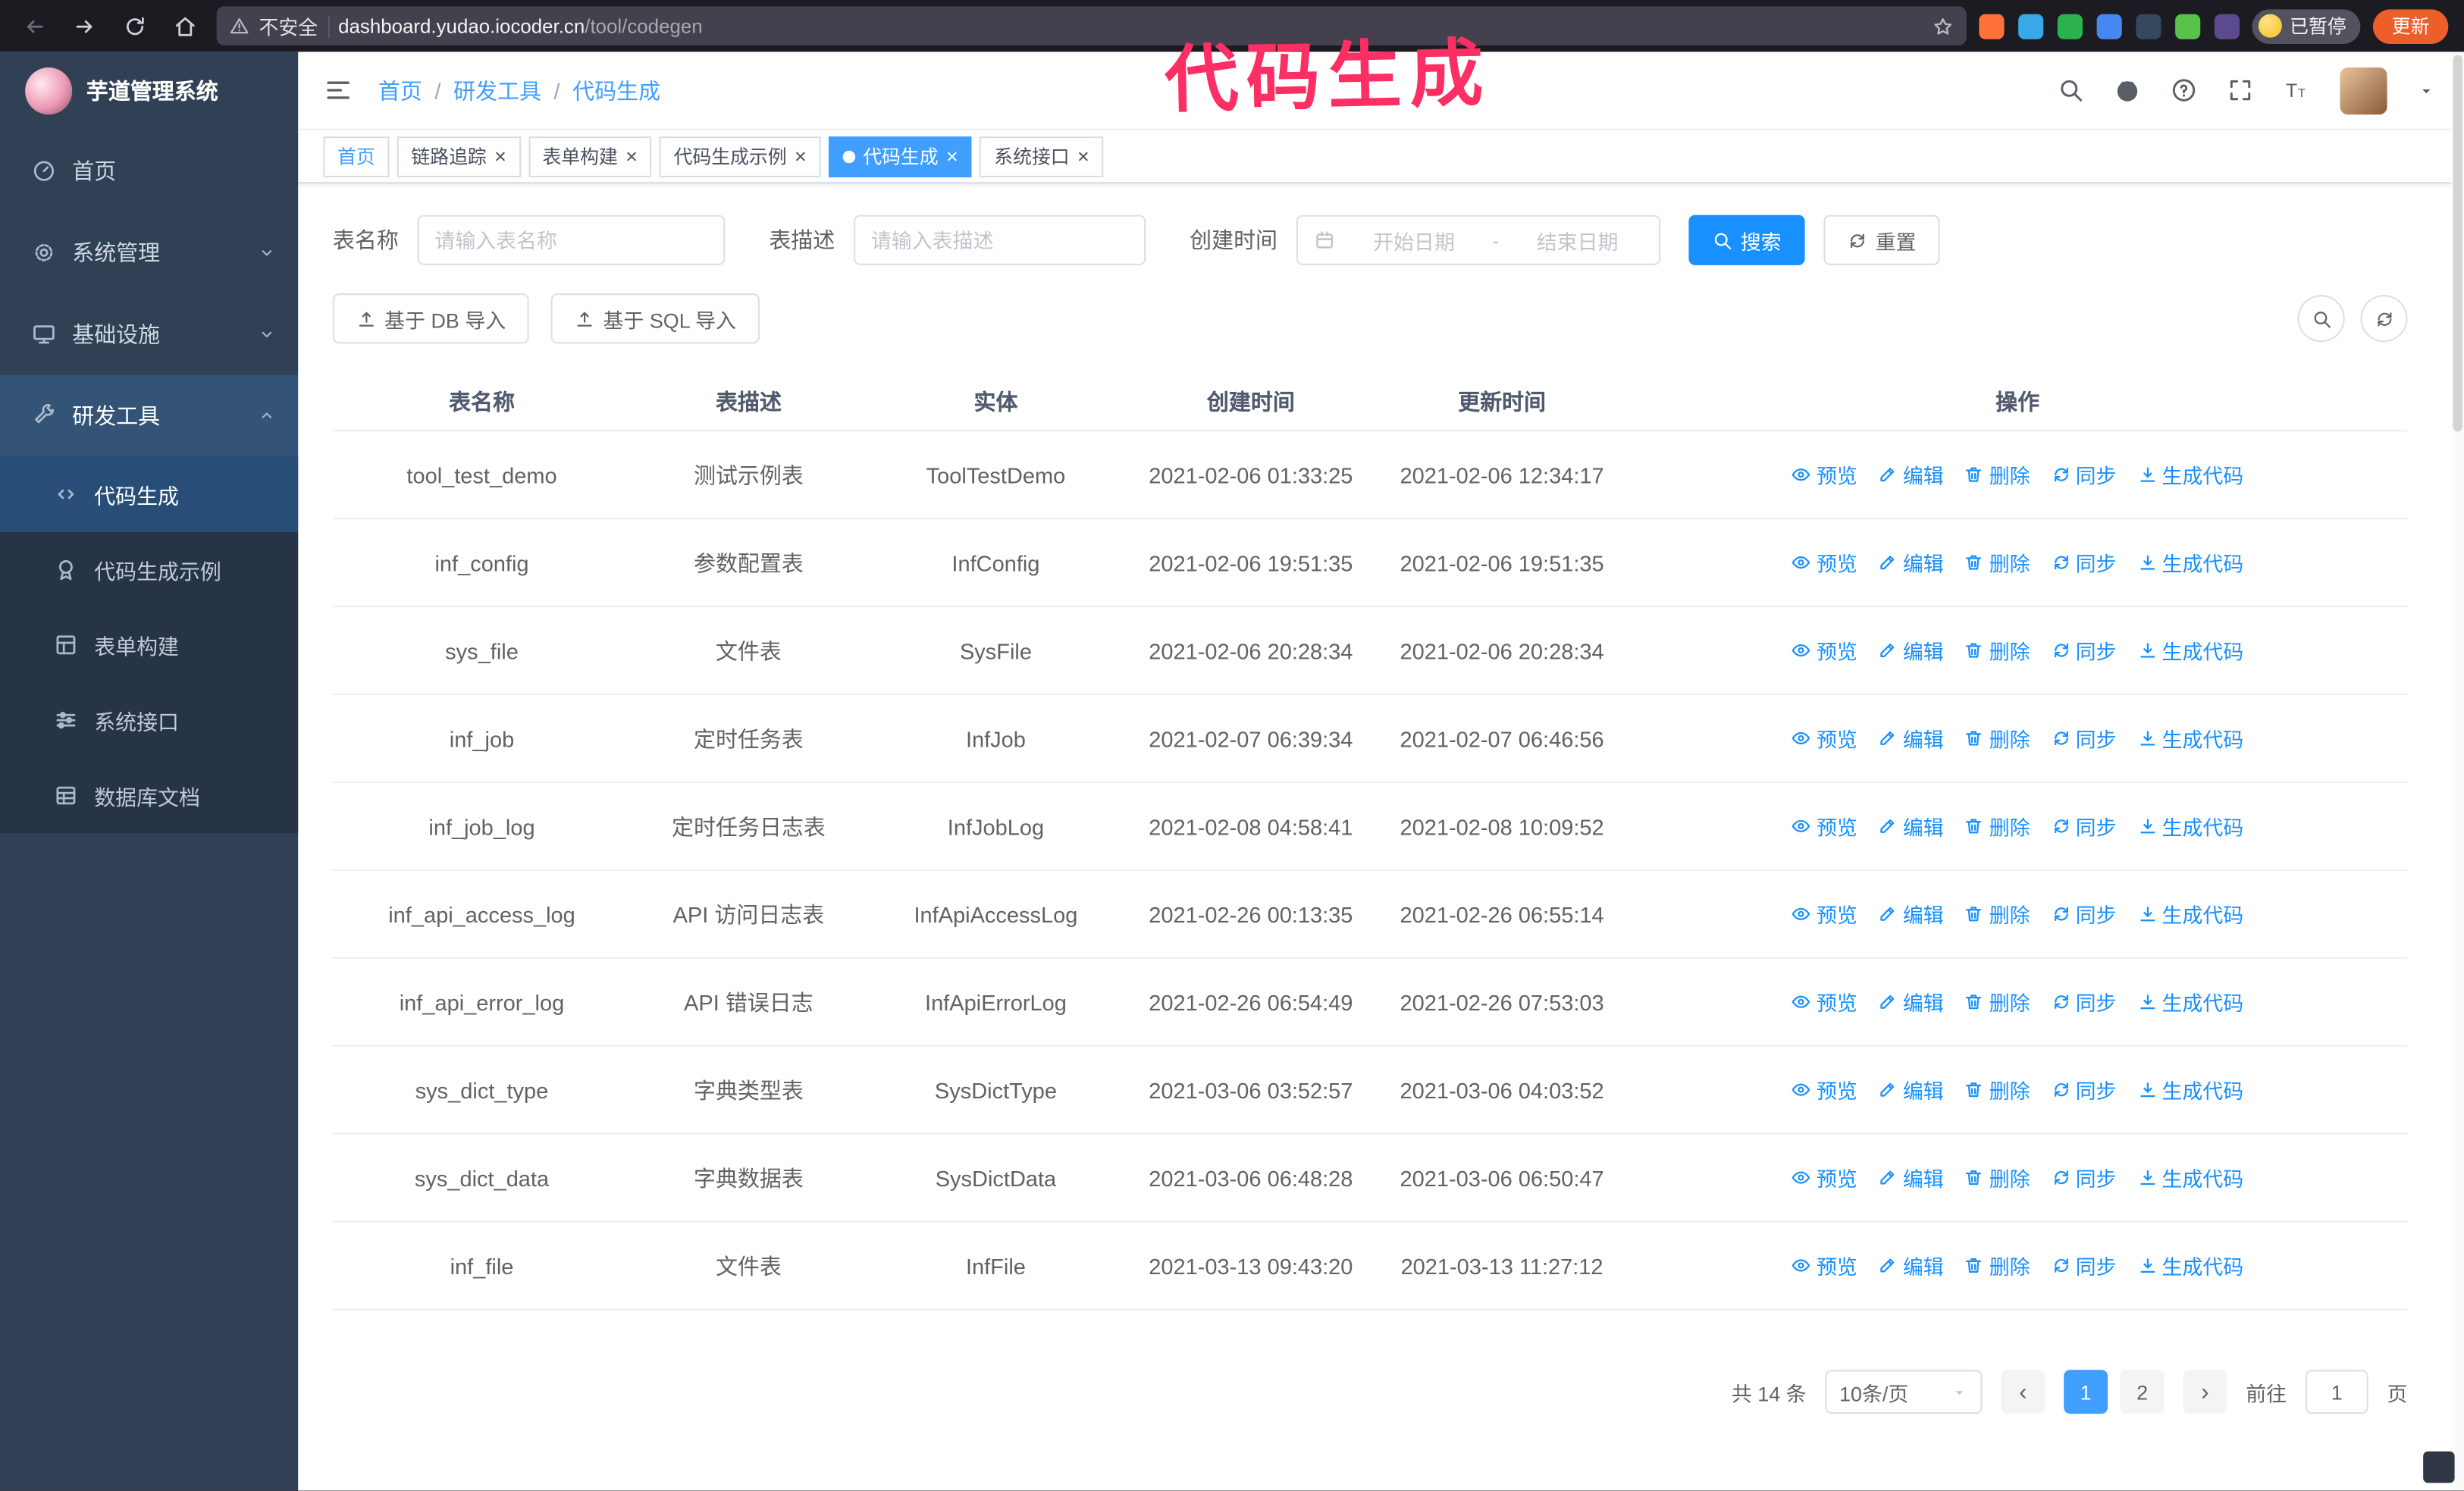  What do you see at coordinates (900, 156) in the screenshot?
I see `tab-codegen: 代码生成 ×` at bounding box center [900, 156].